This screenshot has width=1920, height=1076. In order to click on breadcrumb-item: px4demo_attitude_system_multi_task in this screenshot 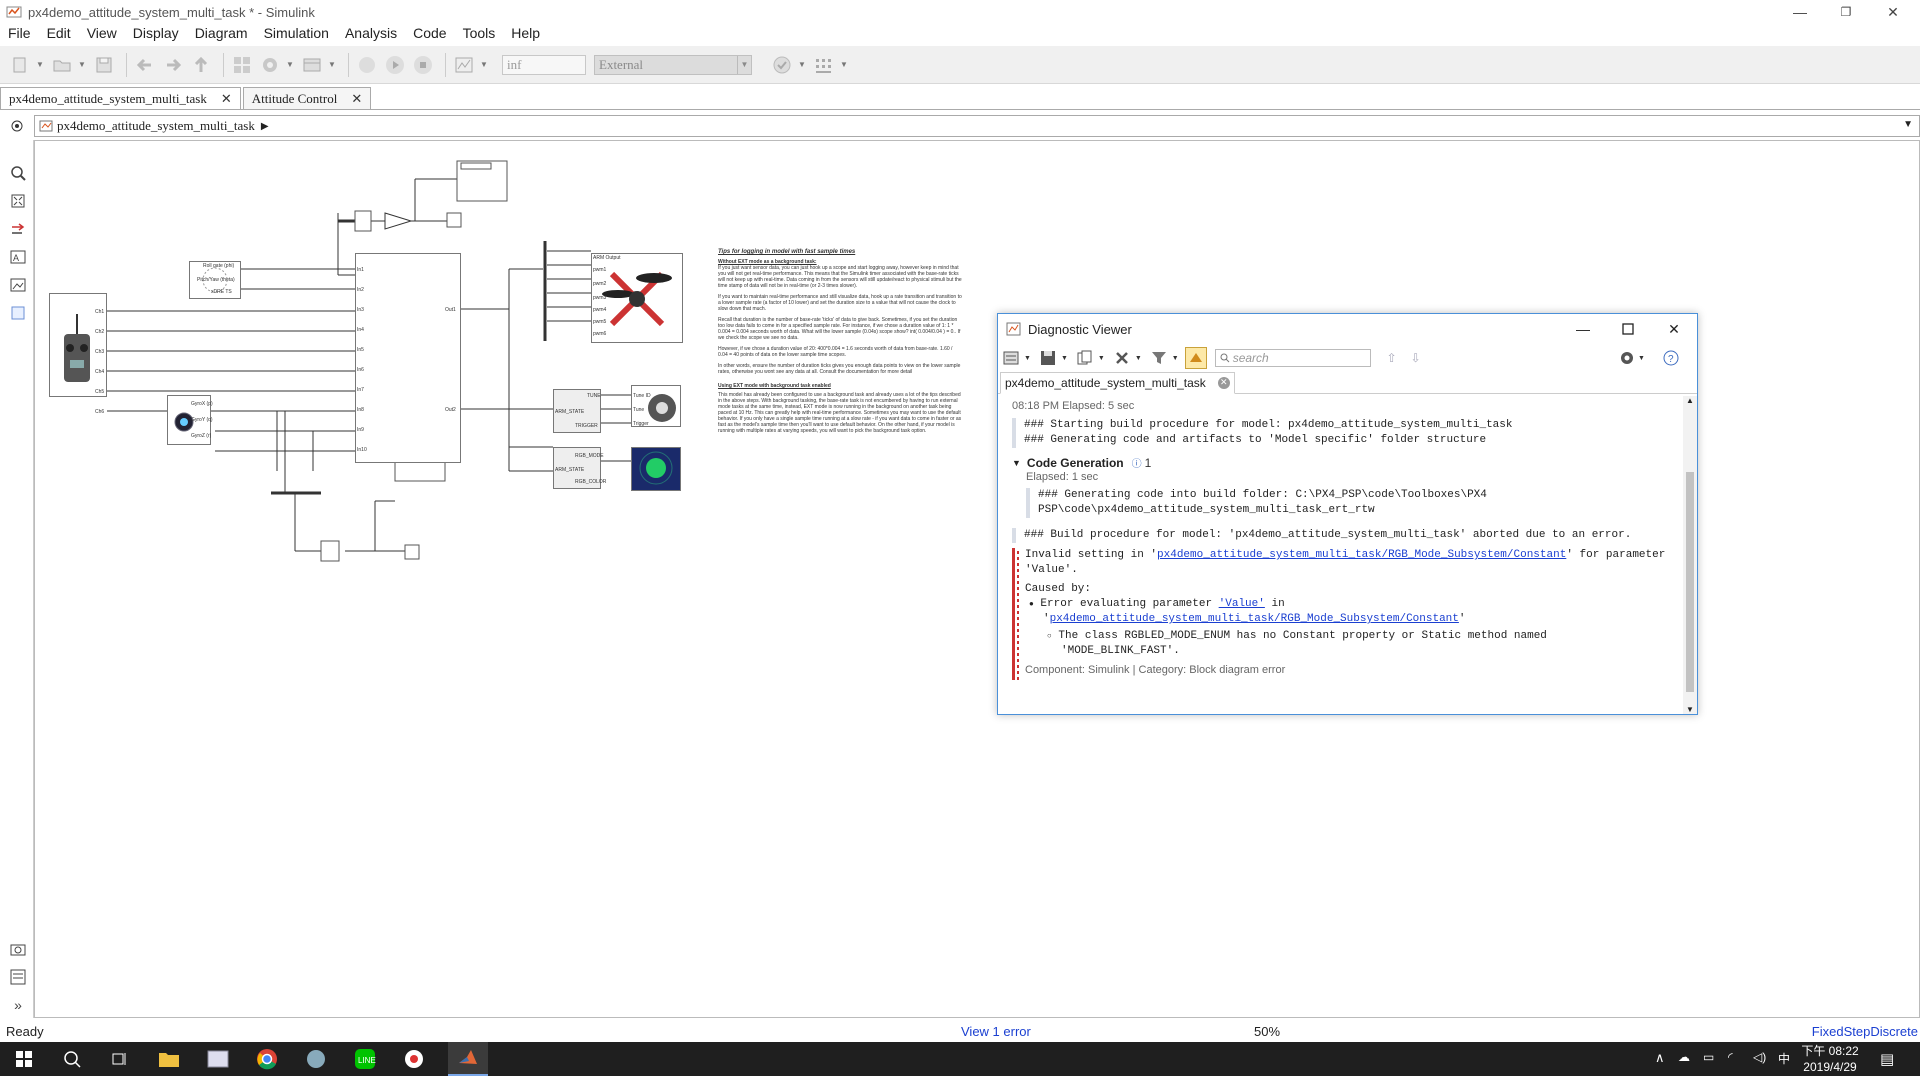, I will do `click(156, 126)`.